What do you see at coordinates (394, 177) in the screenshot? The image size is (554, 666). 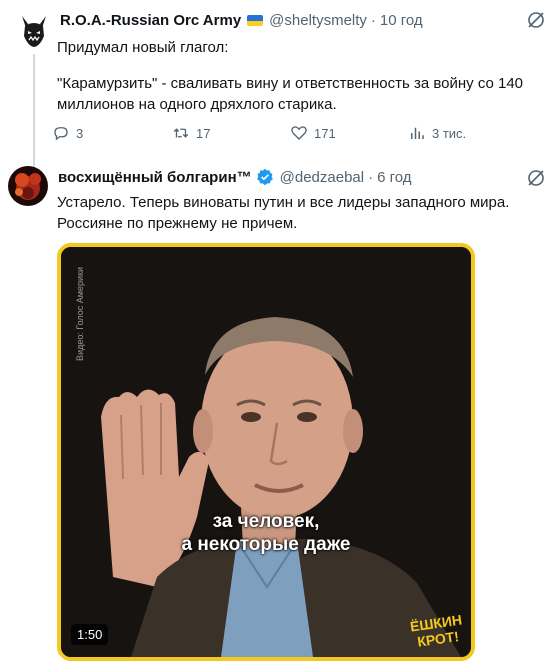 I see `timestamp: 6 год` at bounding box center [394, 177].